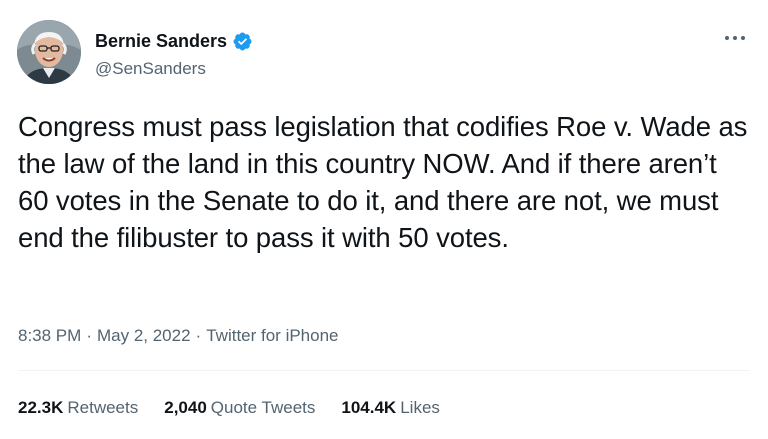 This screenshot has width=768, height=439. I want to click on author-name-row: Bernie Sanders, so click(174, 41).